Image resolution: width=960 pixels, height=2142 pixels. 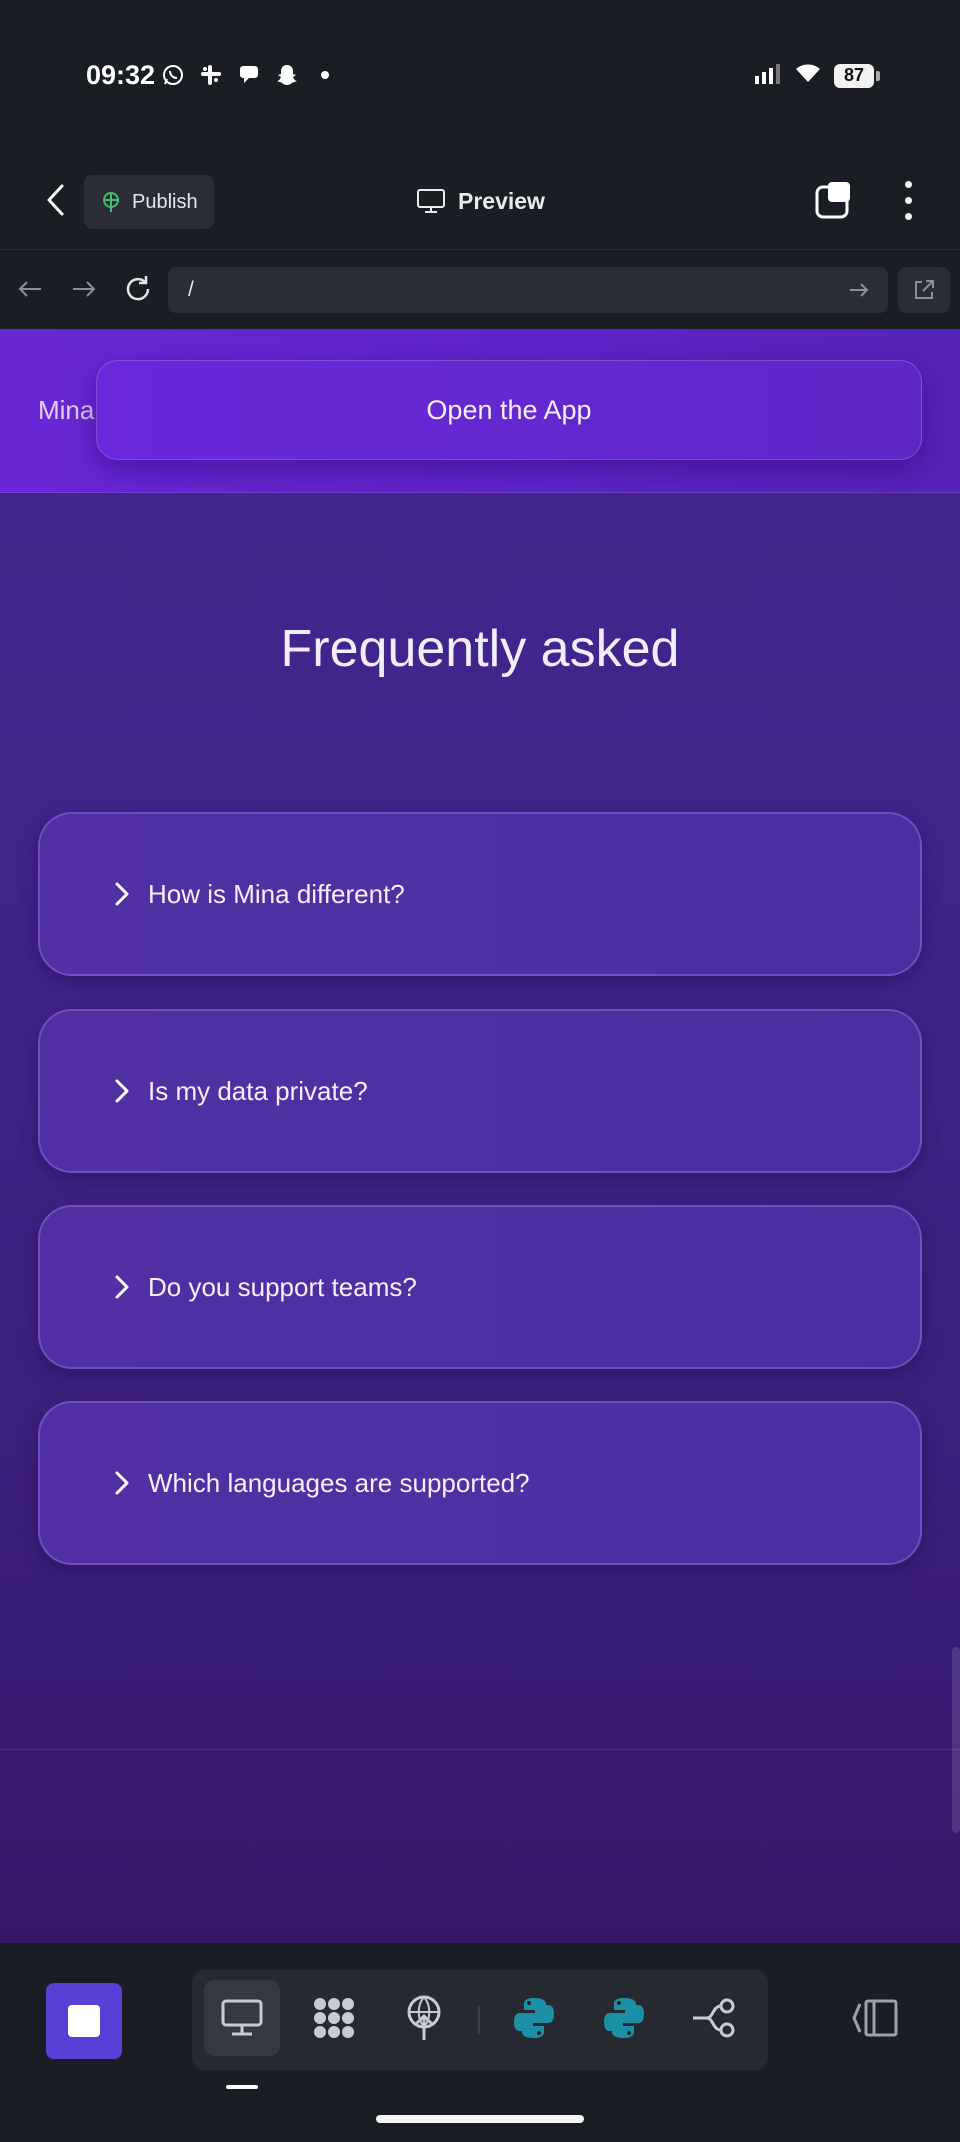 I want to click on brand-name: Mina, so click(x=66, y=410).